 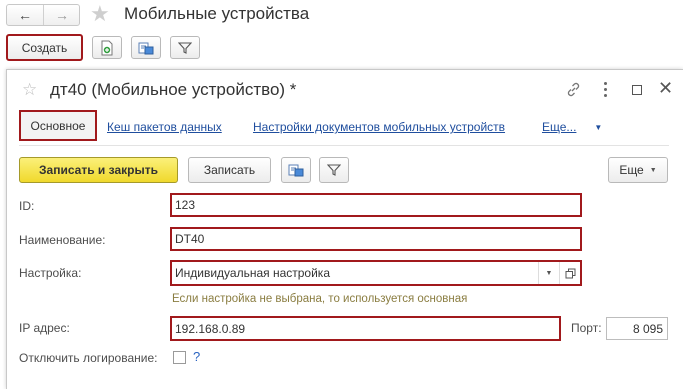 What do you see at coordinates (637, 90) in the screenshot?
I see `maximize-icon` at bounding box center [637, 90].